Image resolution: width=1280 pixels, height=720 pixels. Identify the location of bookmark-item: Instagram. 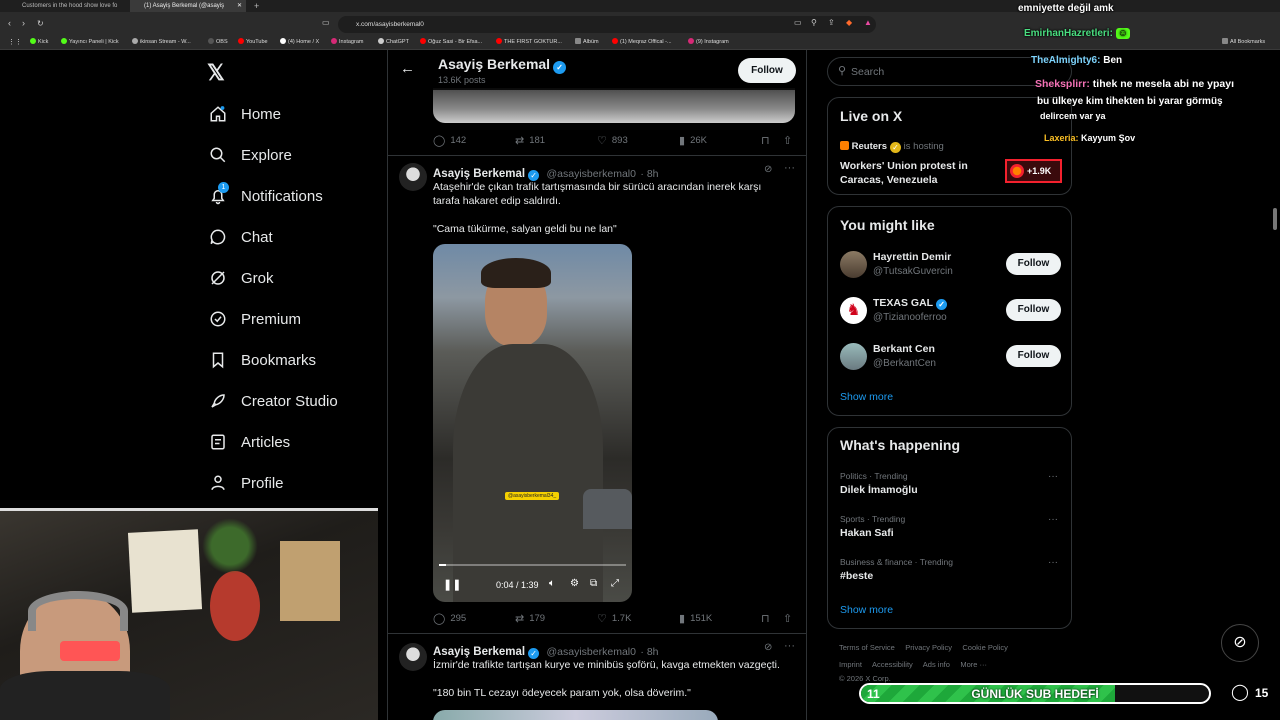
(347, 41).